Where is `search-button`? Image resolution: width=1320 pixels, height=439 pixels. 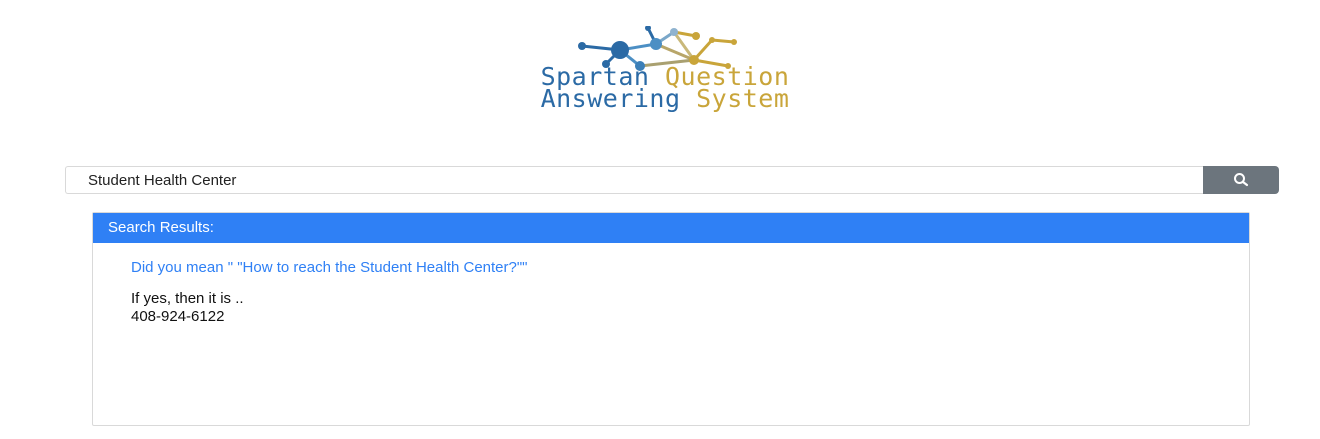 search-button is located at coordinates (1241, 180).